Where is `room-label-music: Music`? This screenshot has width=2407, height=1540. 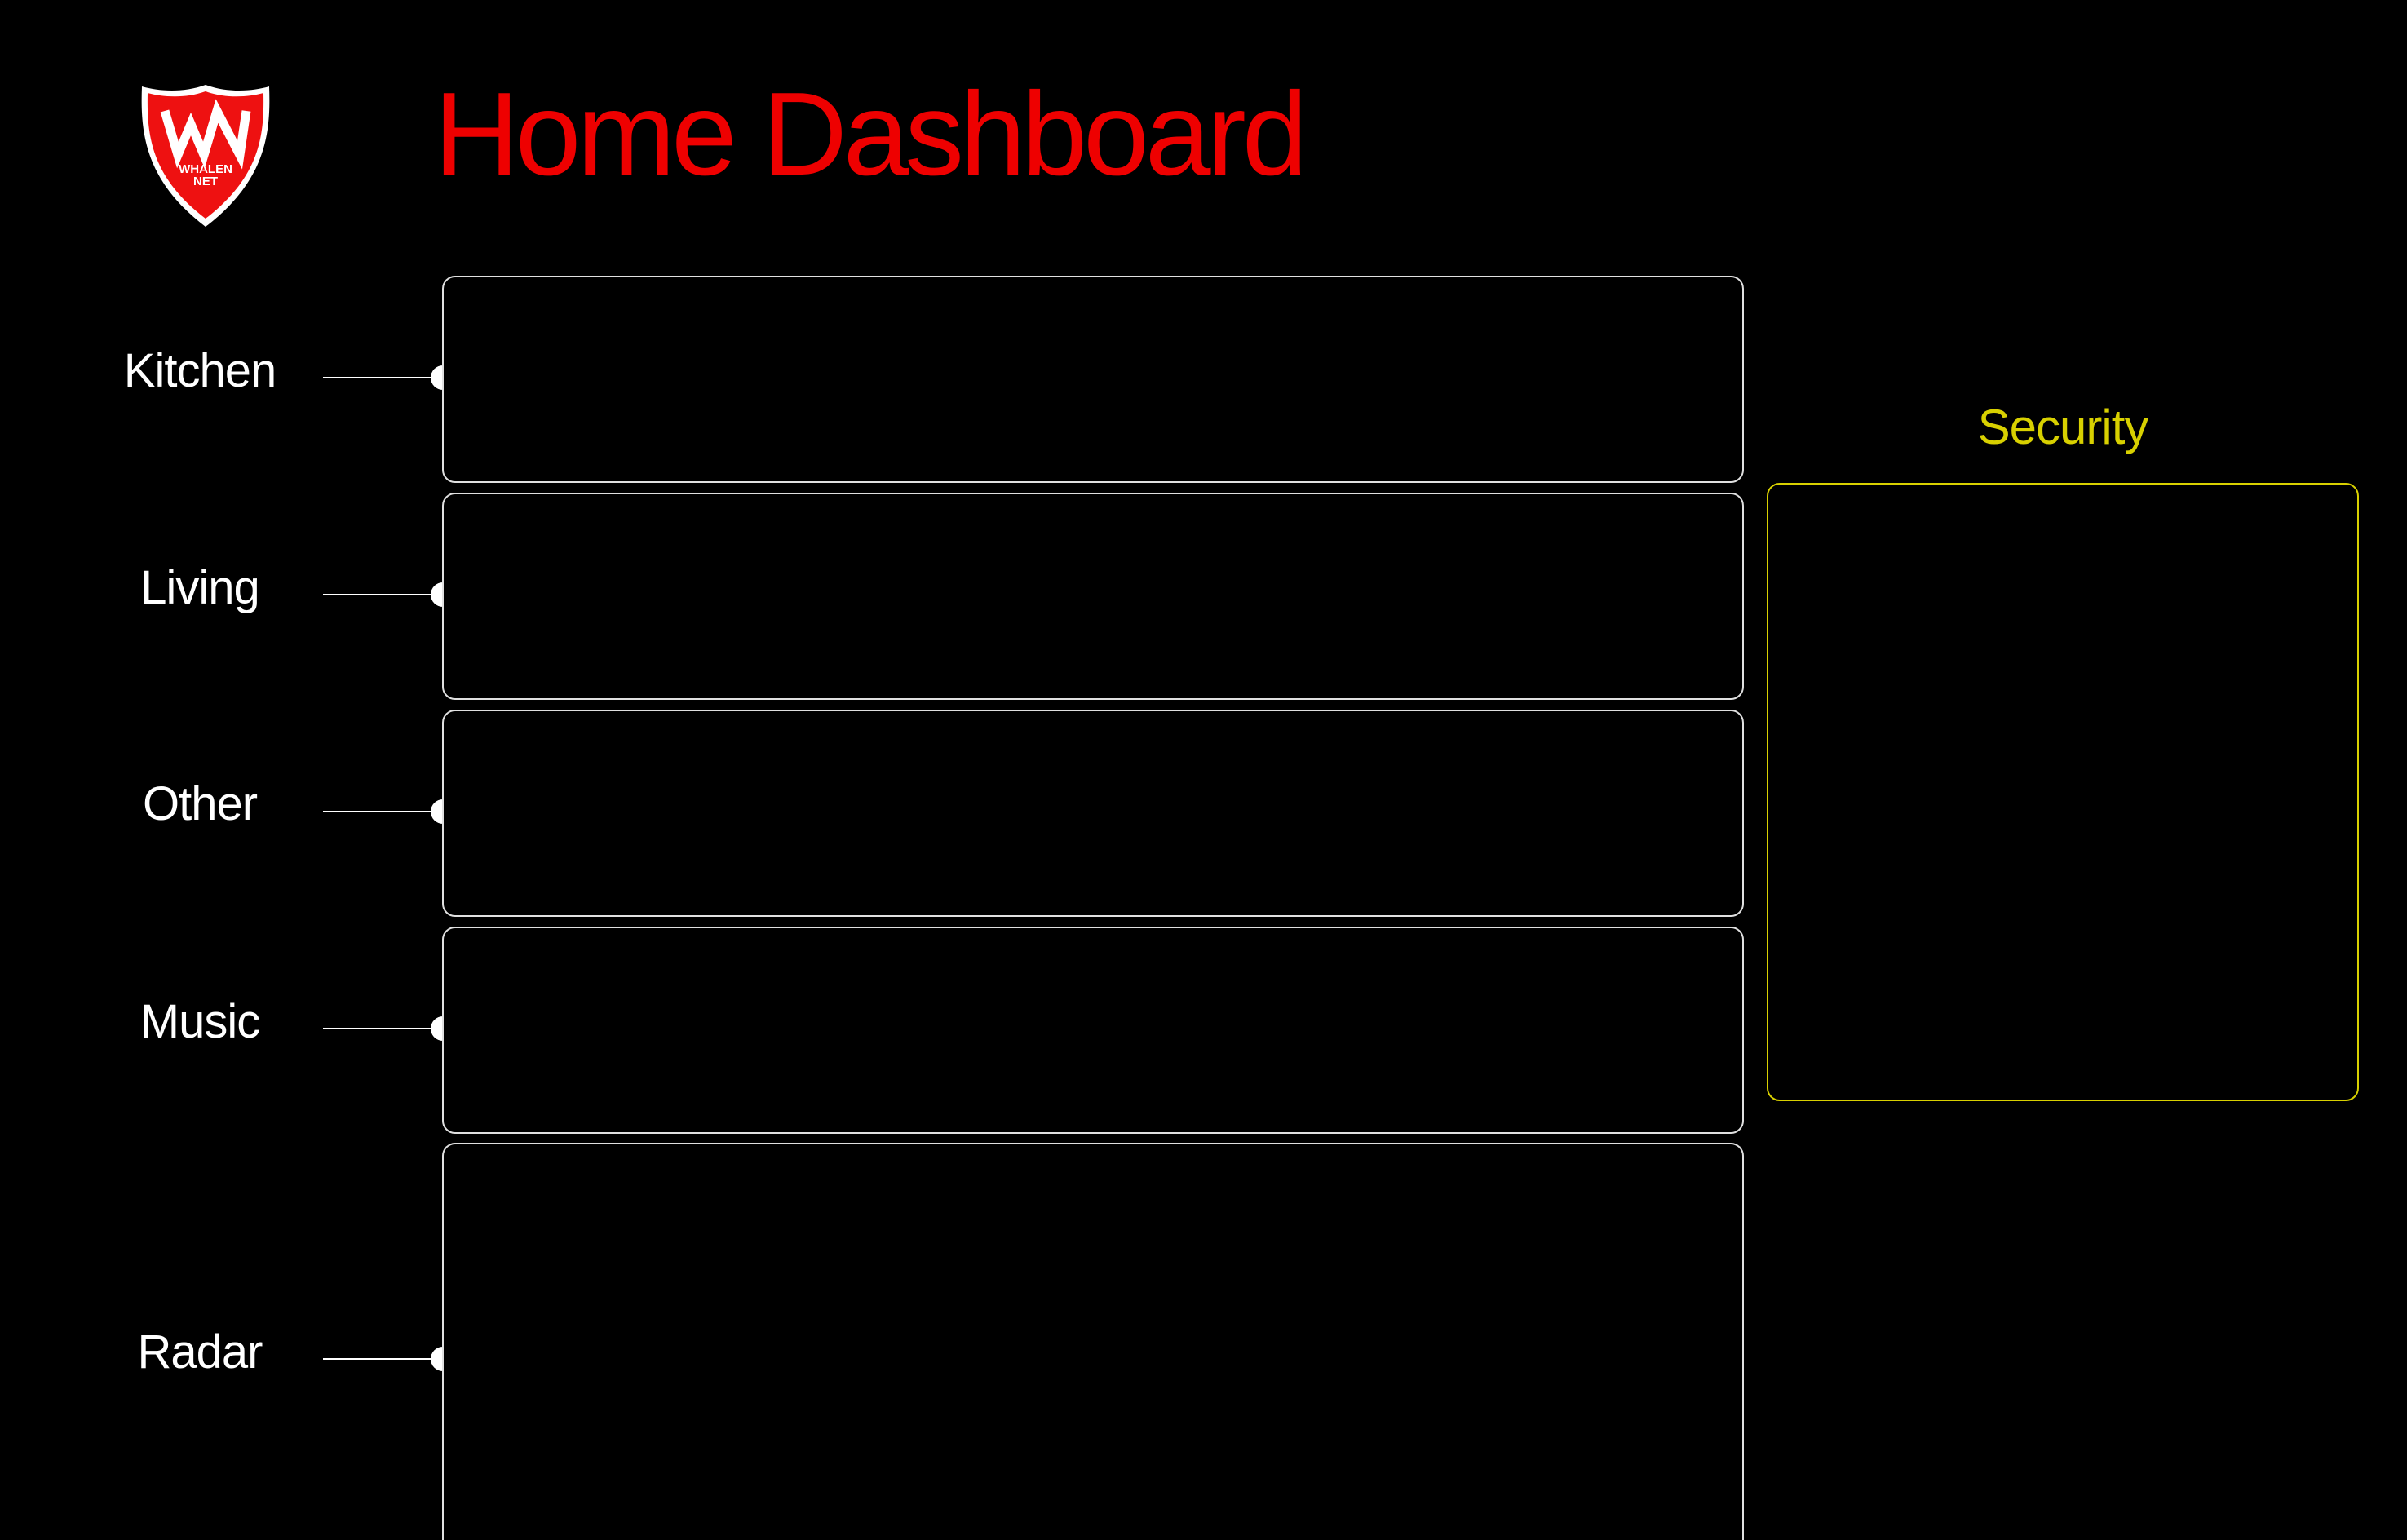
room-label-music: Music is located at coordinates (200, 1021).